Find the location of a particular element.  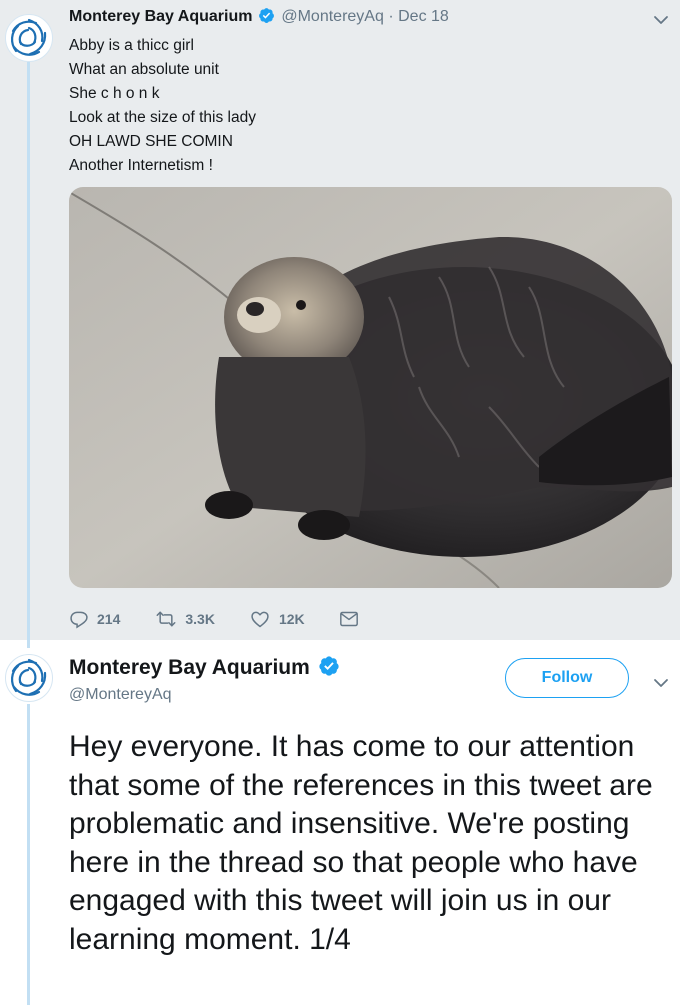

reply-icon is located at coordinates (79, 620).